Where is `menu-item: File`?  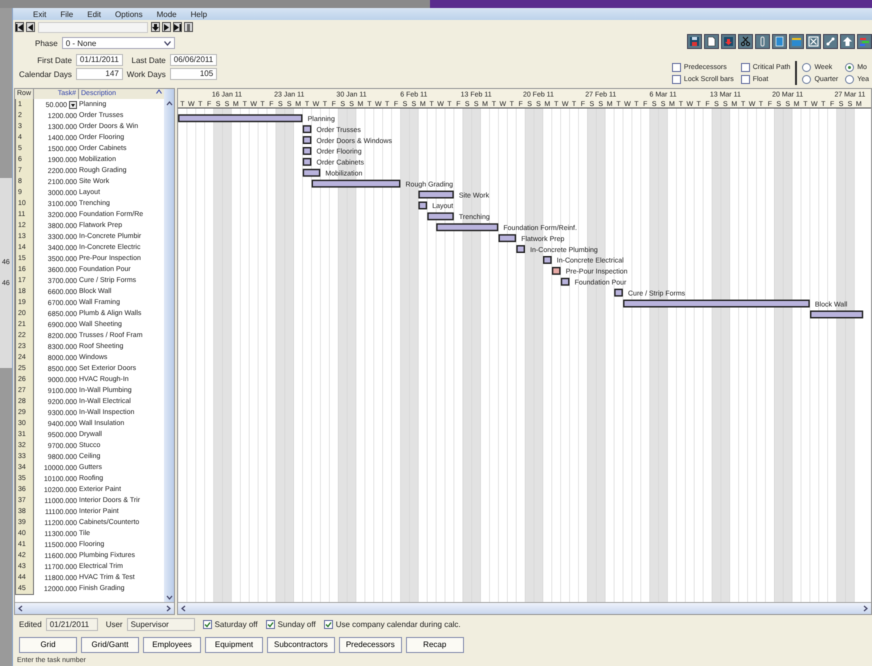 menu-item: File is located at coordinates (67, 14).